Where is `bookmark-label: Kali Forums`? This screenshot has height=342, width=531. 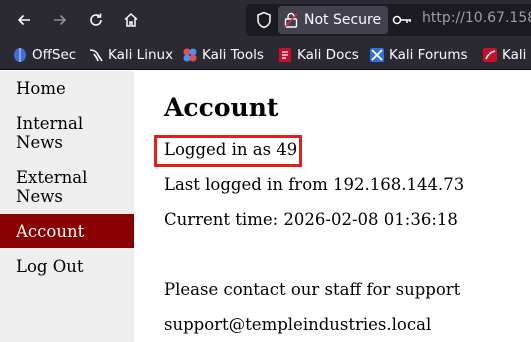 bookmark-label: Kali Forums is located at coordinates (428, 55).